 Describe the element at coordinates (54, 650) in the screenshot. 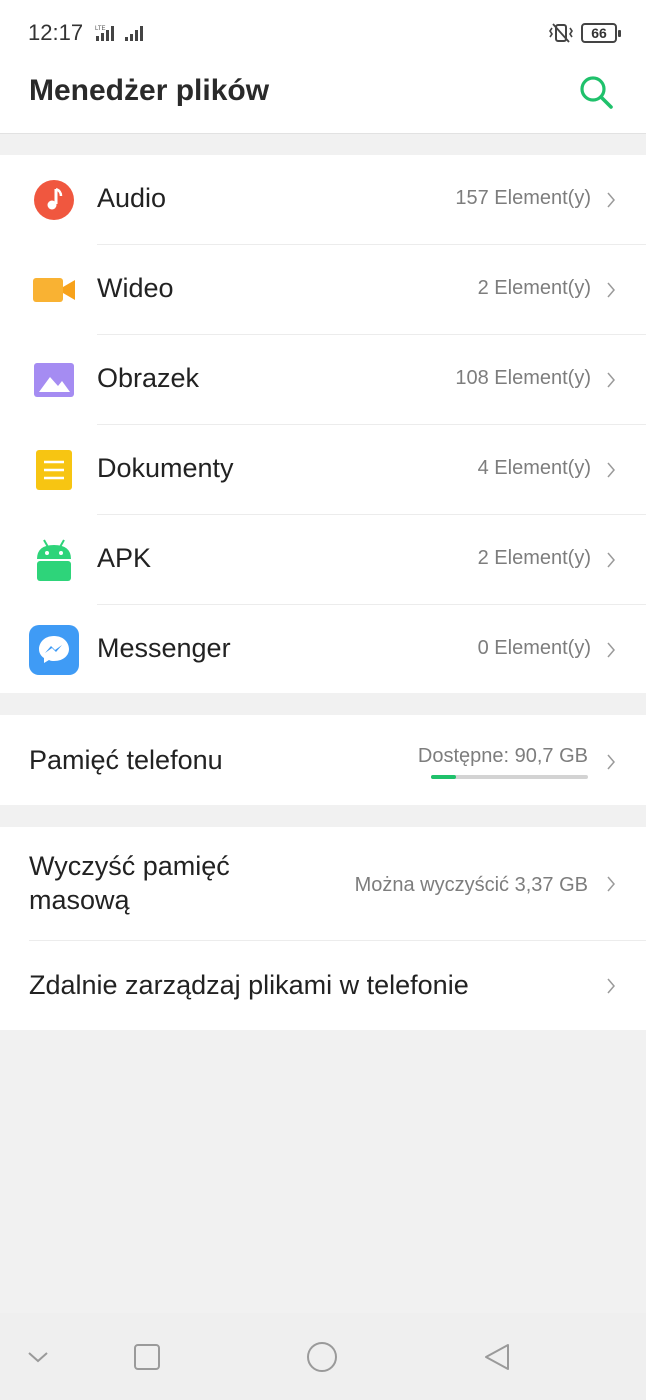

I see `messenger-icon` at that location.